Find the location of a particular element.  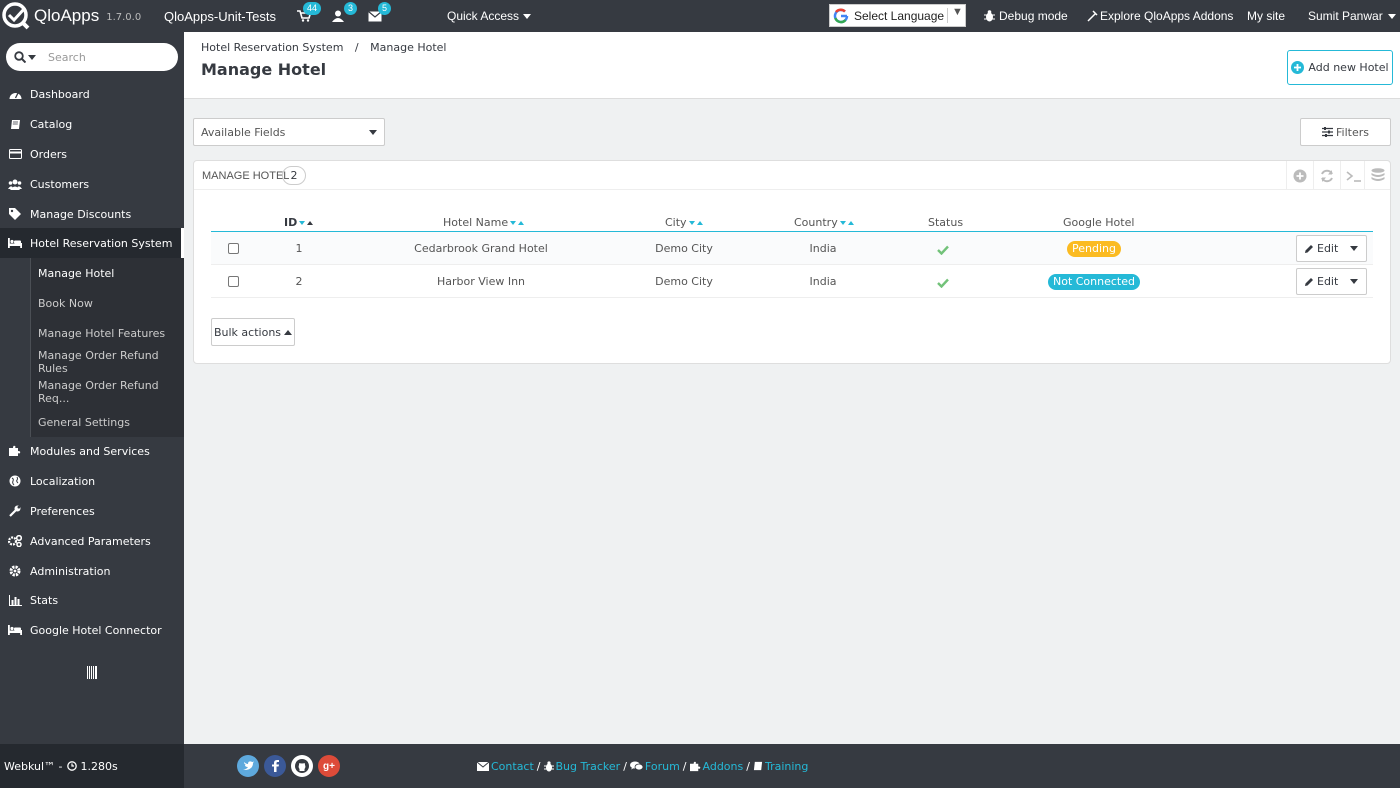

puzzle-icon is located at coordinates (694, 766).